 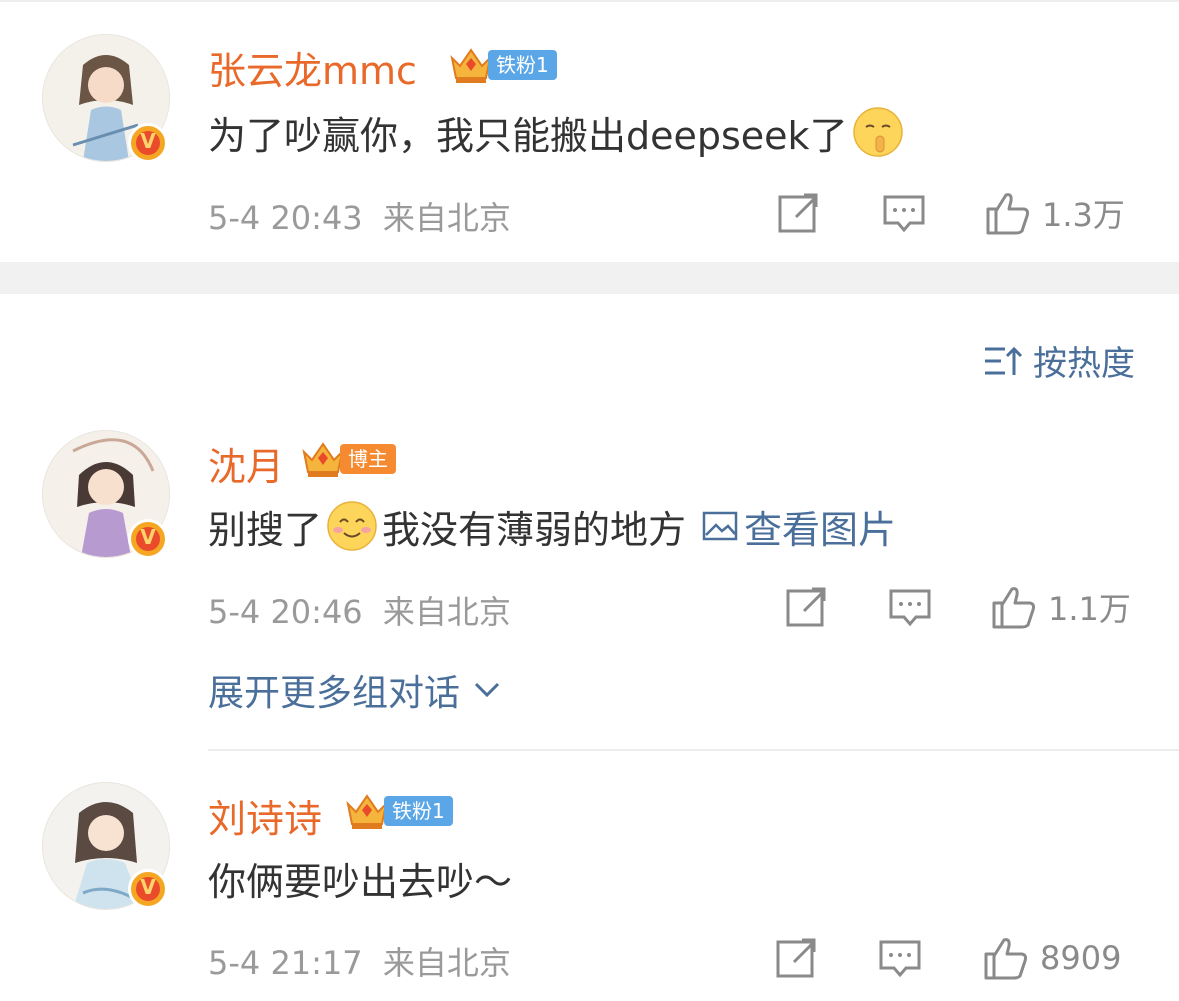 I want to click on section-gap, so click(x=589, y=278).